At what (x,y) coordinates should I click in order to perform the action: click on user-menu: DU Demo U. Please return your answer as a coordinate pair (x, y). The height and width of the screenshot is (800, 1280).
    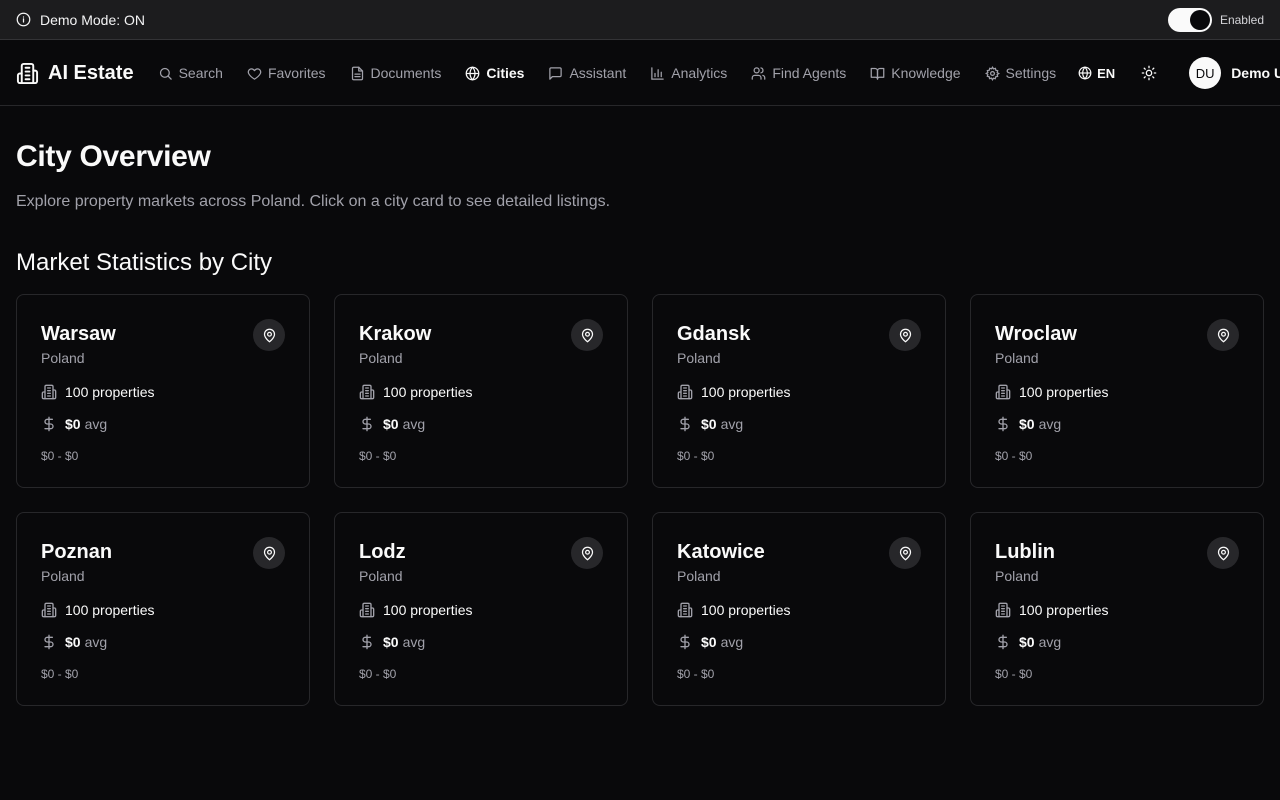
    Looking at the image, I should click on (1234, 73).